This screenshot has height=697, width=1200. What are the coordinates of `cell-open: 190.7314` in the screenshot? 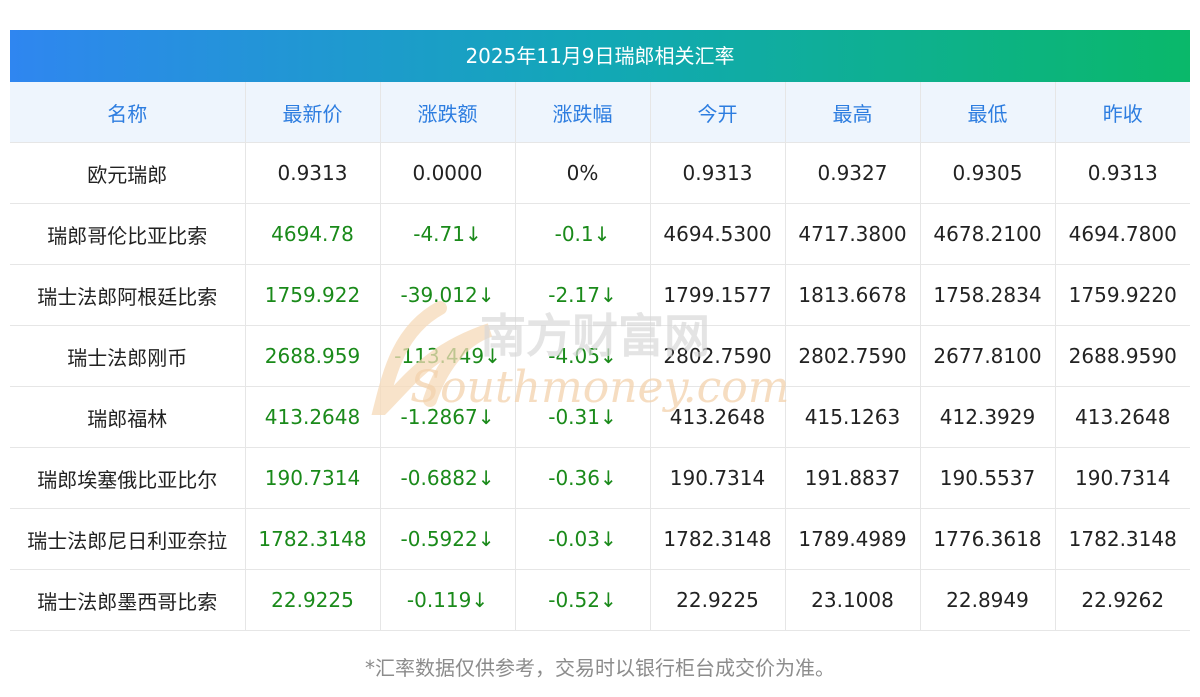 It's located at (718, 478).